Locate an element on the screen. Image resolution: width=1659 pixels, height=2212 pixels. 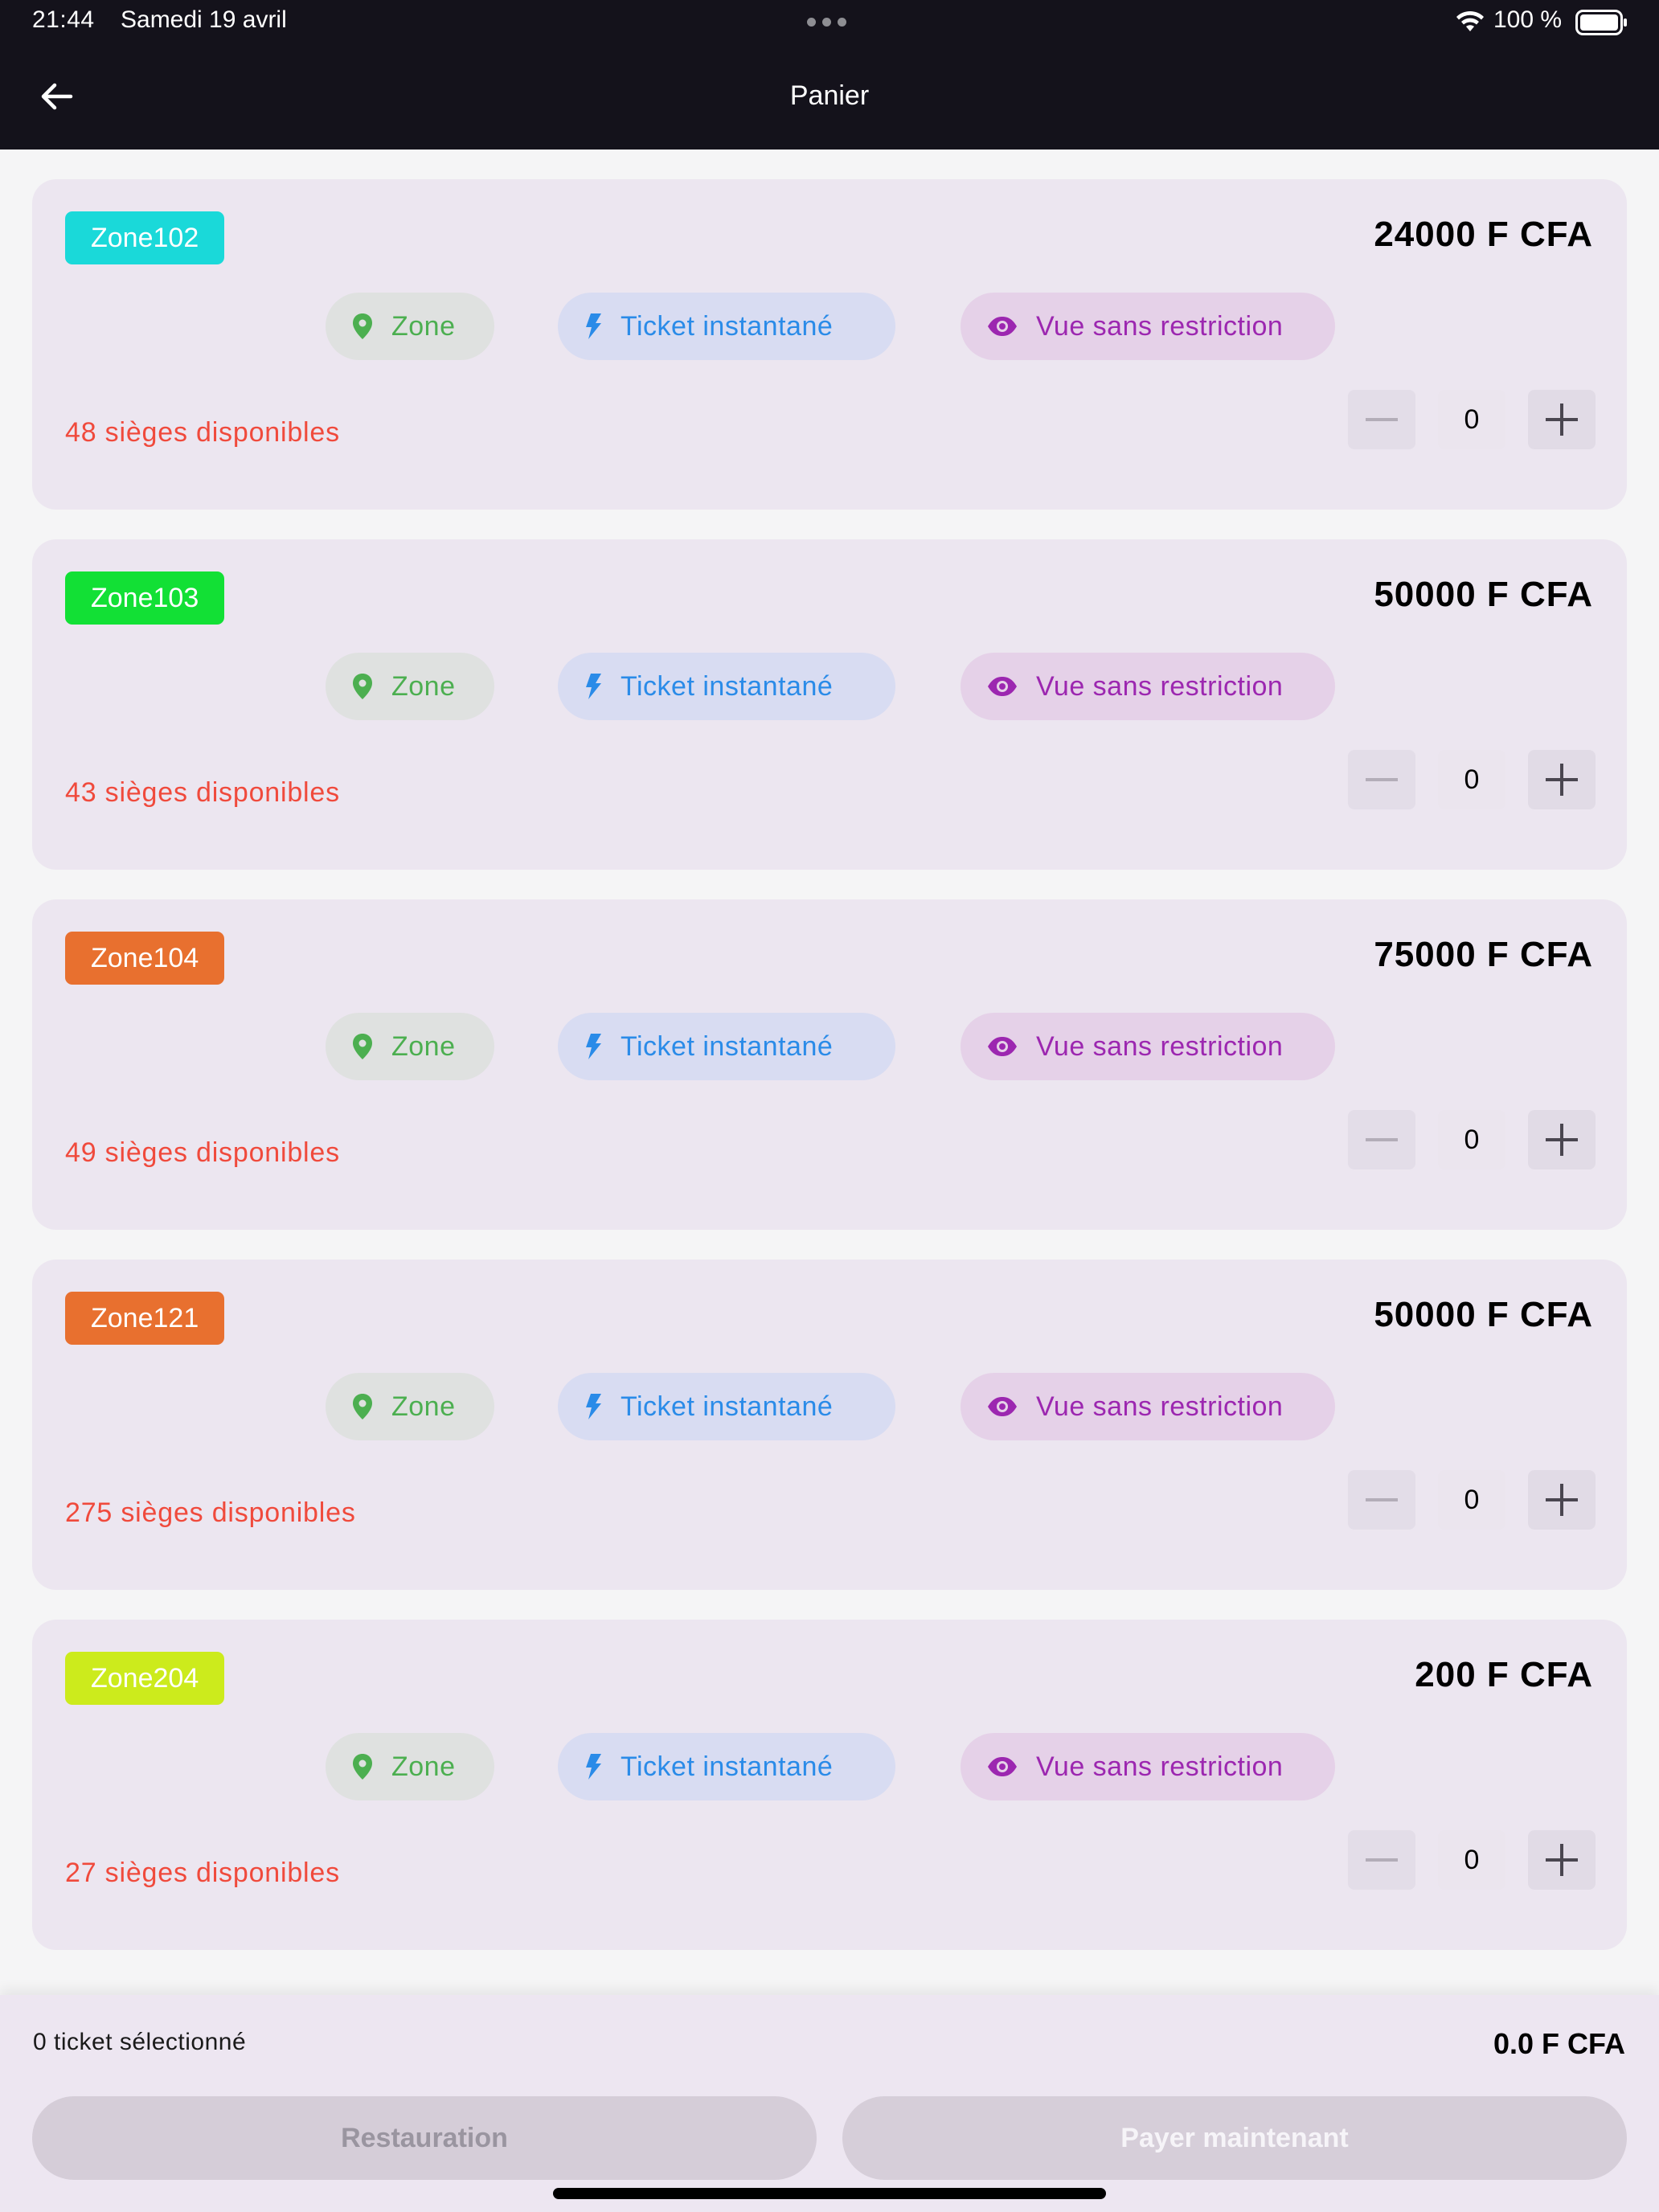
page-title: Panier is located at coordinates (829, 95).